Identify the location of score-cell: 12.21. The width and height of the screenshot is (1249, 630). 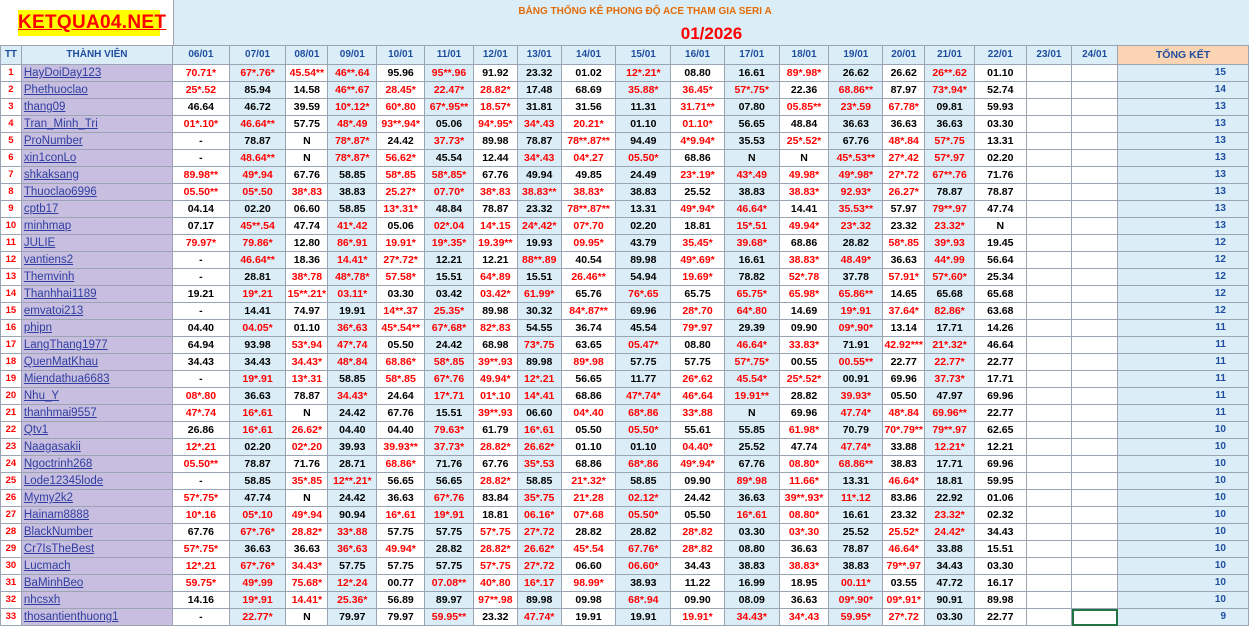
(449, 260).